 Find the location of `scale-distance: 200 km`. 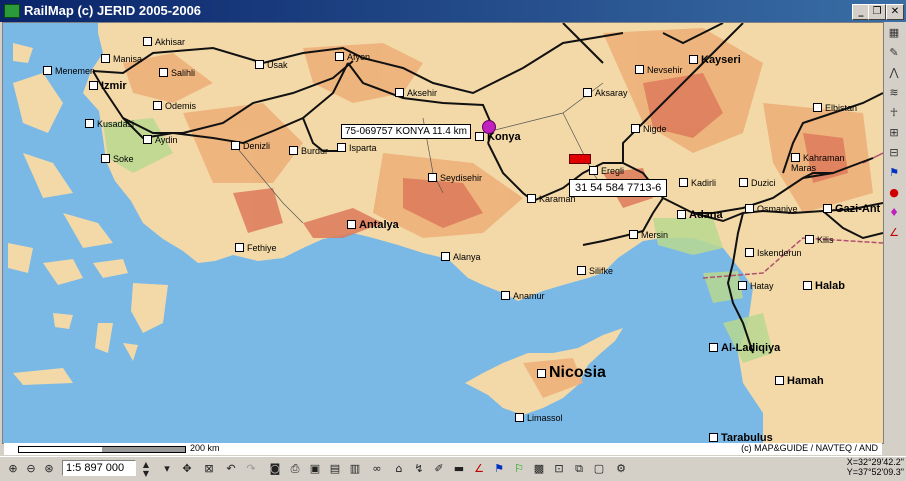

scale-distance: 200 km is located at coordinates (205, 448).